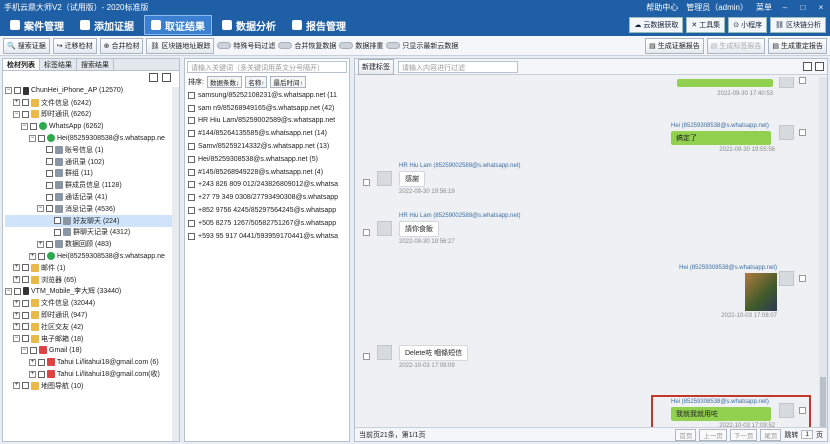 The height and width of the screenshot is (444, 830). What do you see at coordinates (92, 138) in the screenshot?
I see `tree-node: − Hei(85259308538@s.whatsapp.ne` at bounding box center [92, 138].